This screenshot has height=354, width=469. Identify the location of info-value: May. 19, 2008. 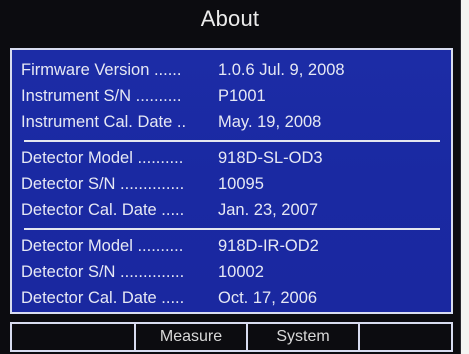
(270, 122).